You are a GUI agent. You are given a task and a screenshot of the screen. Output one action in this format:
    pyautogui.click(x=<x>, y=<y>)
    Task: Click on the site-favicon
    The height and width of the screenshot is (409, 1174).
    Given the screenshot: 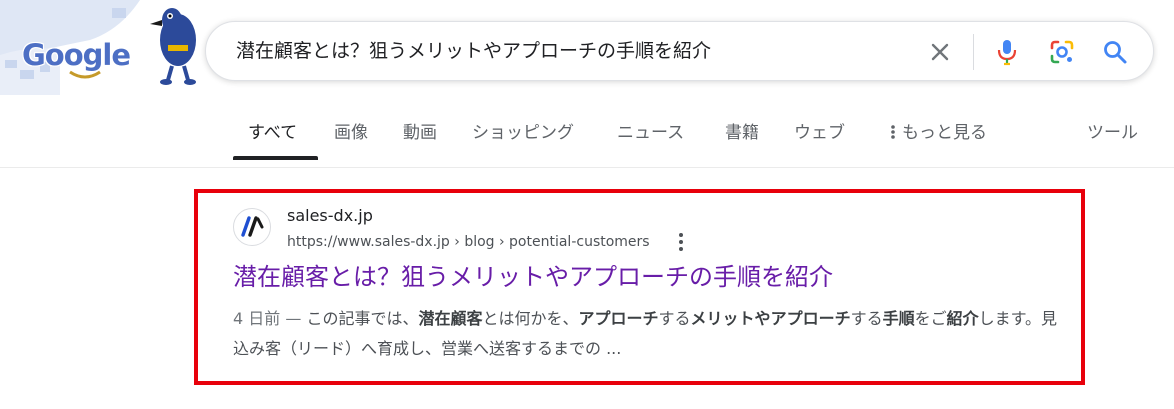 What is the action you would take?
    pyautogui.click(x=252, y=227)
    